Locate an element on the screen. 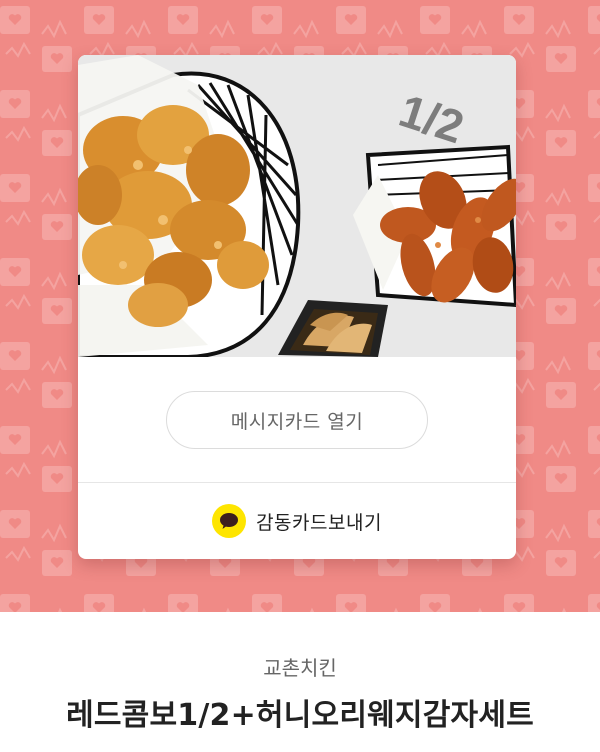 The width and height of the screenshot is (600, 752). open-message-card-button: 메시지카드 열기 is located at coordinates (297, 420).